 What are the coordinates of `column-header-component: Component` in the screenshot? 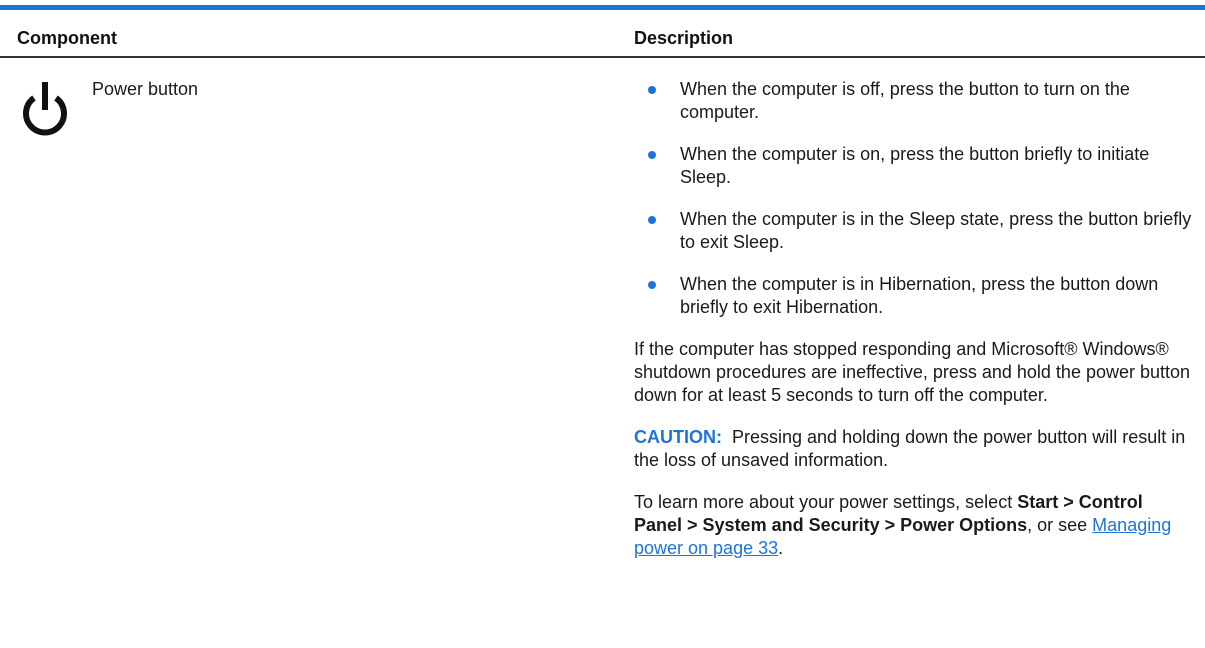 It's located at (67, 38).